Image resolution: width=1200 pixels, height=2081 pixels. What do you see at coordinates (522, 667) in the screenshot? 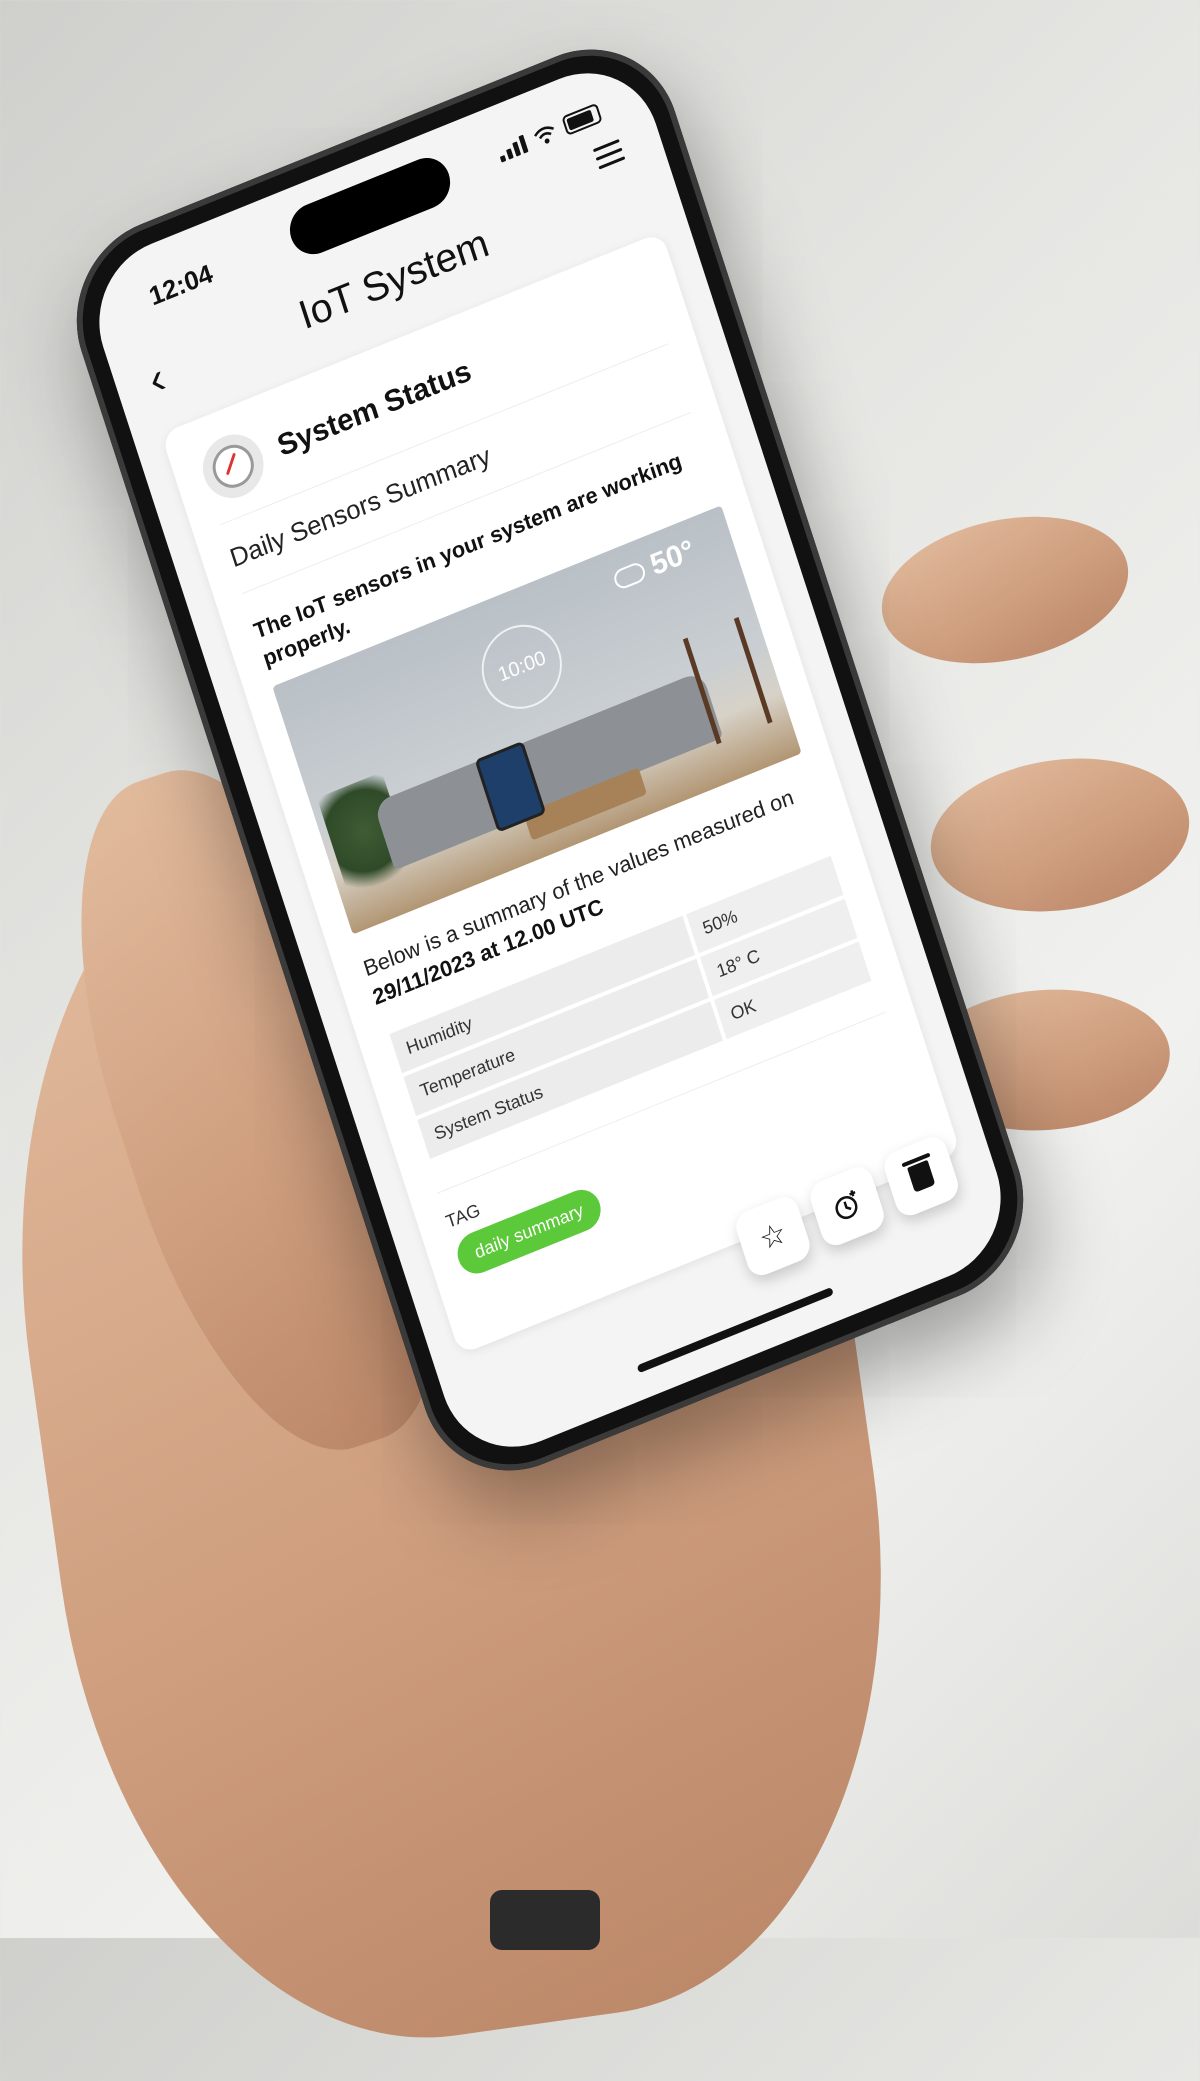
I see `photo-clock: 10:00` at bounding box center [522, 667].